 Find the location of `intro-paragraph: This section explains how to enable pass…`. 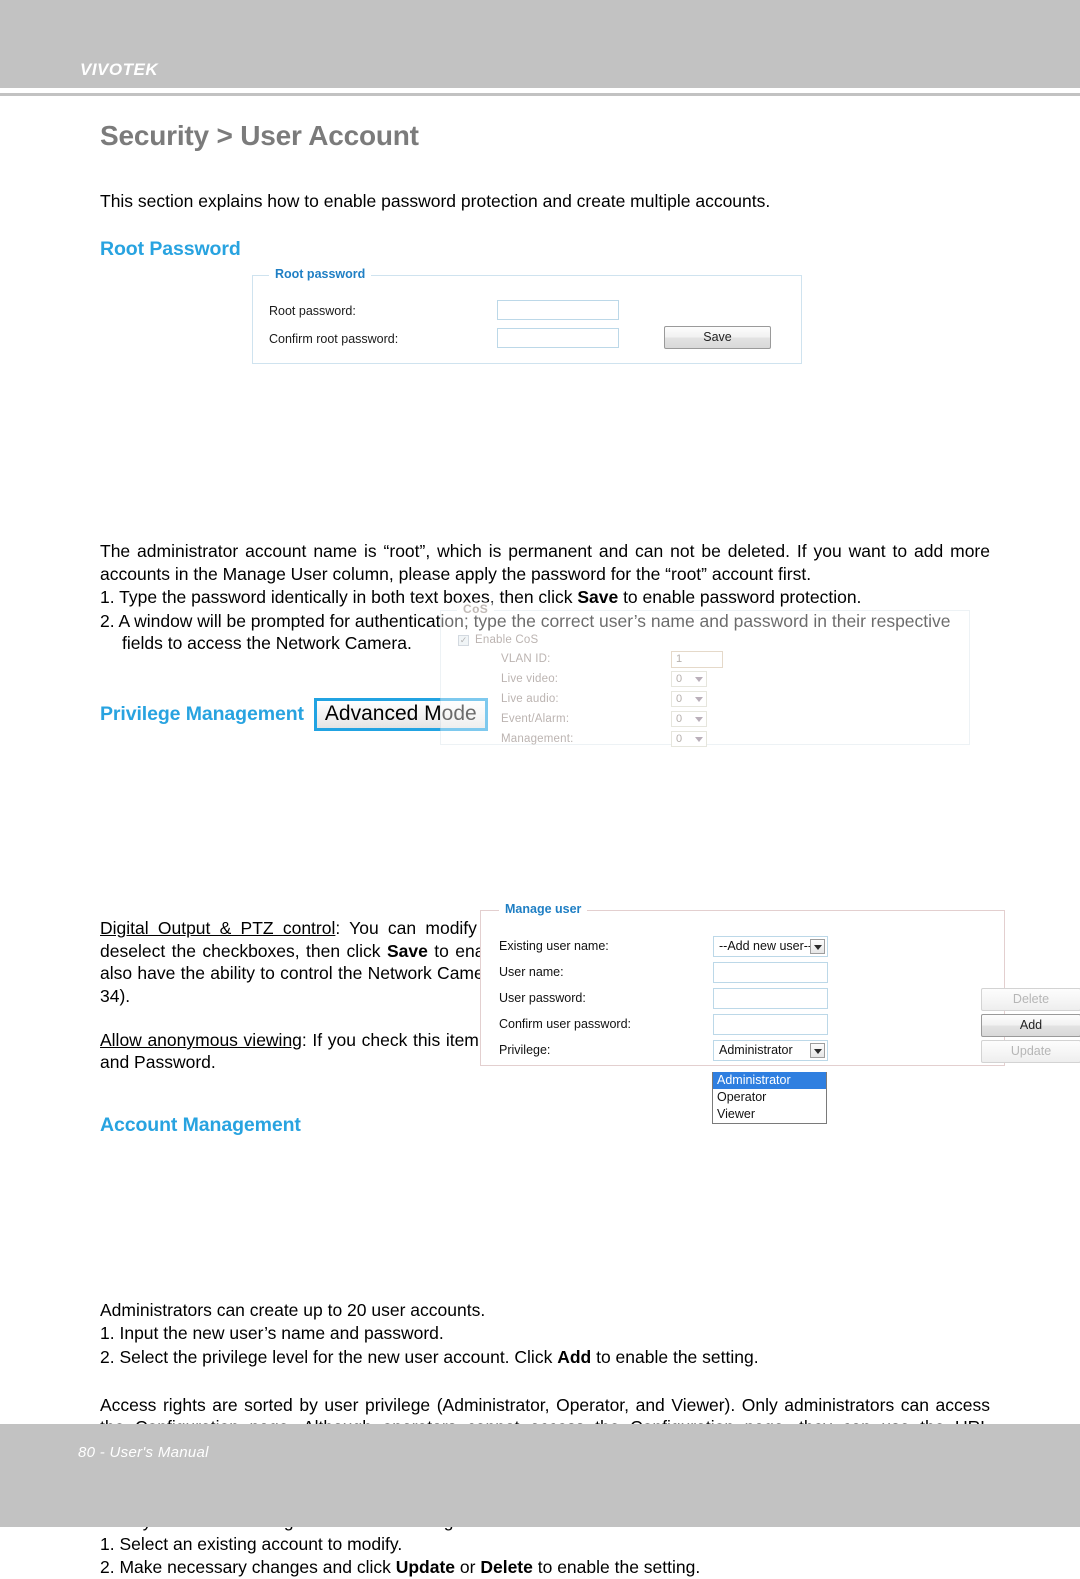

intro-paragraph: This section explains how to enable pass… is located at coordinates (435, 201).